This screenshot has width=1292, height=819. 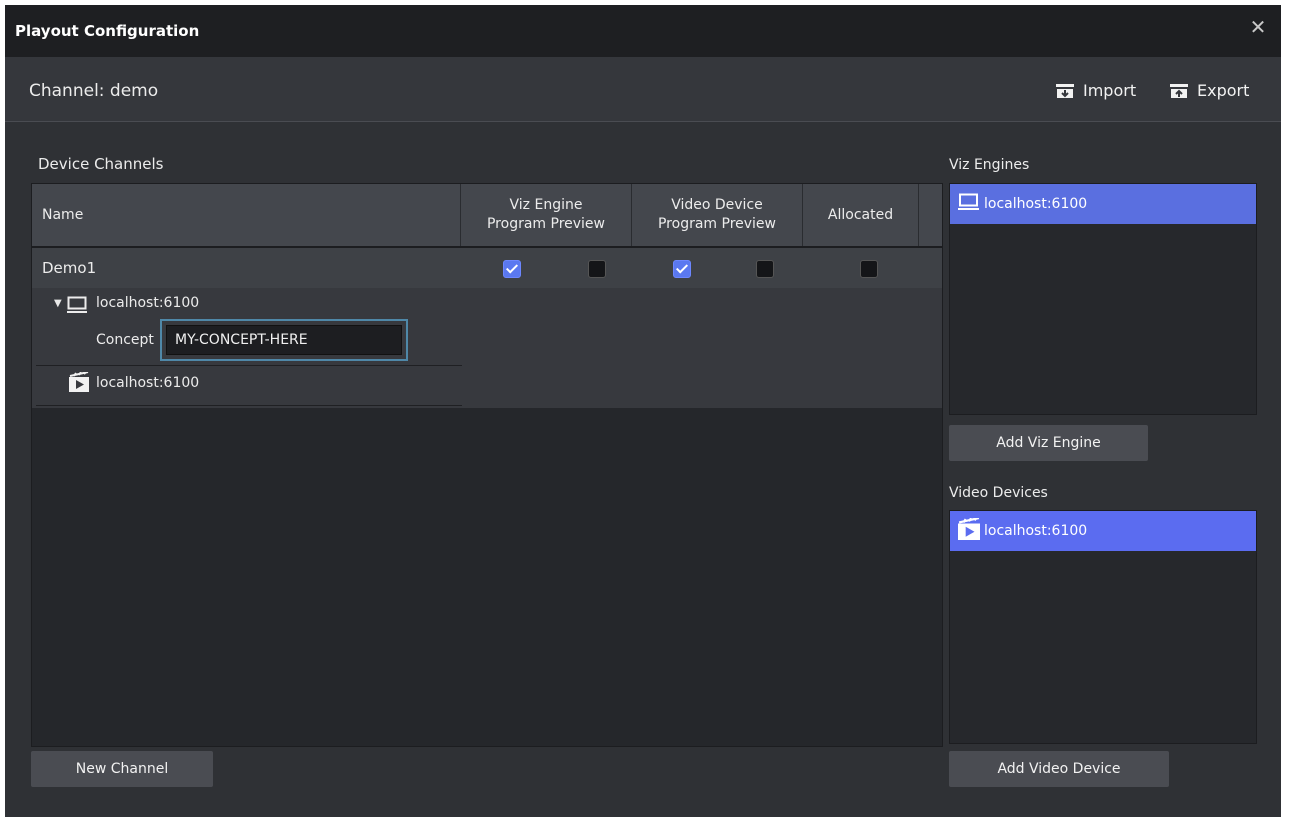 What do you see at coordinates (869, 269) in the screenshot?
I see `allocated-checkbox` at bounding box center [869, 269].